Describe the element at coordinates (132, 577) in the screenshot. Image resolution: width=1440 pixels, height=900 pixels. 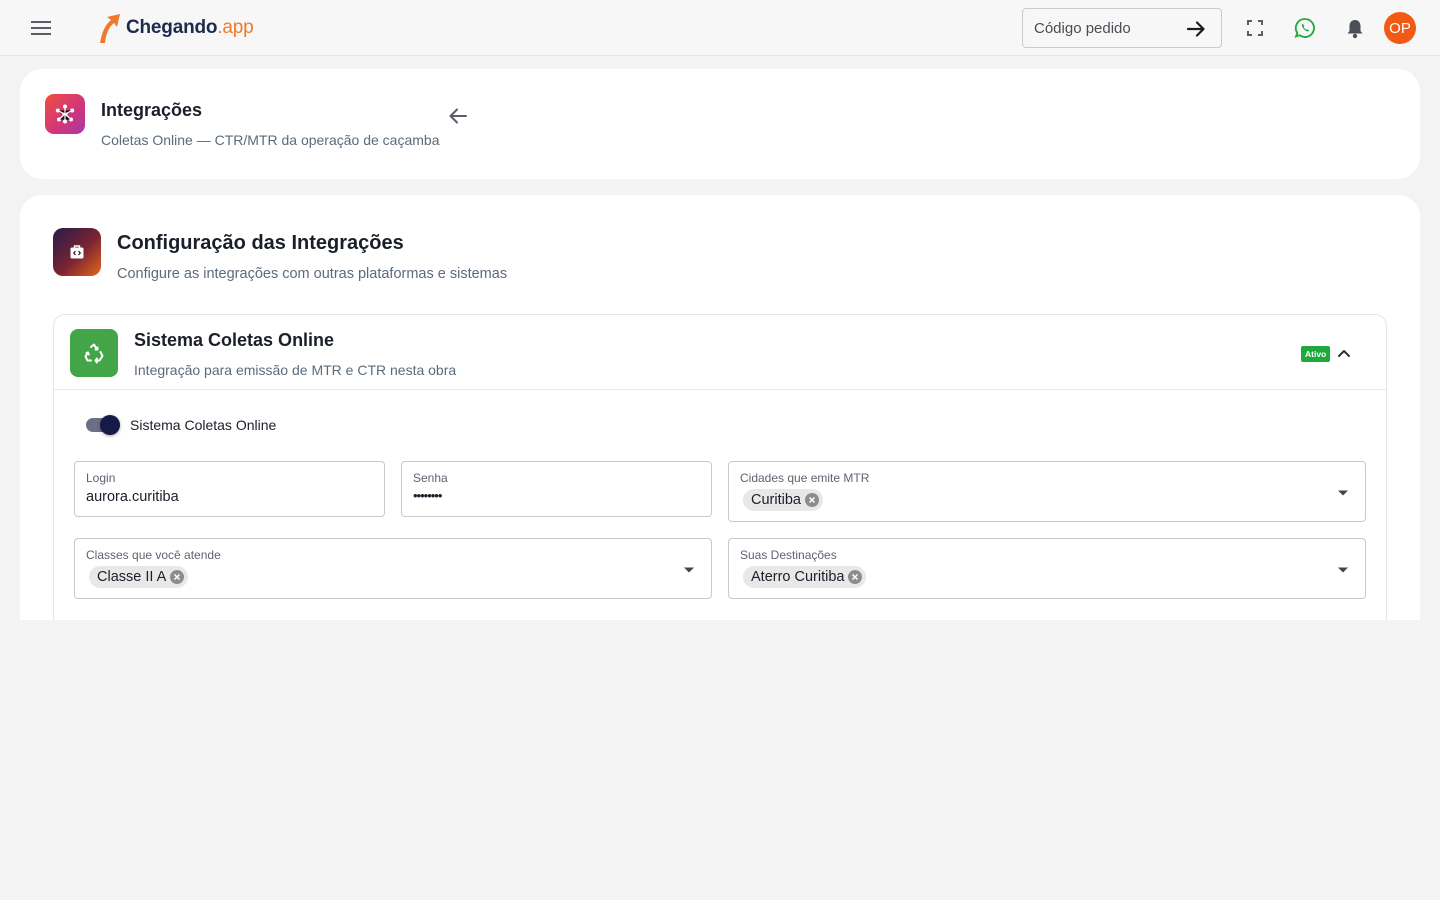
I see `chip-label: Classe II A` at that location.